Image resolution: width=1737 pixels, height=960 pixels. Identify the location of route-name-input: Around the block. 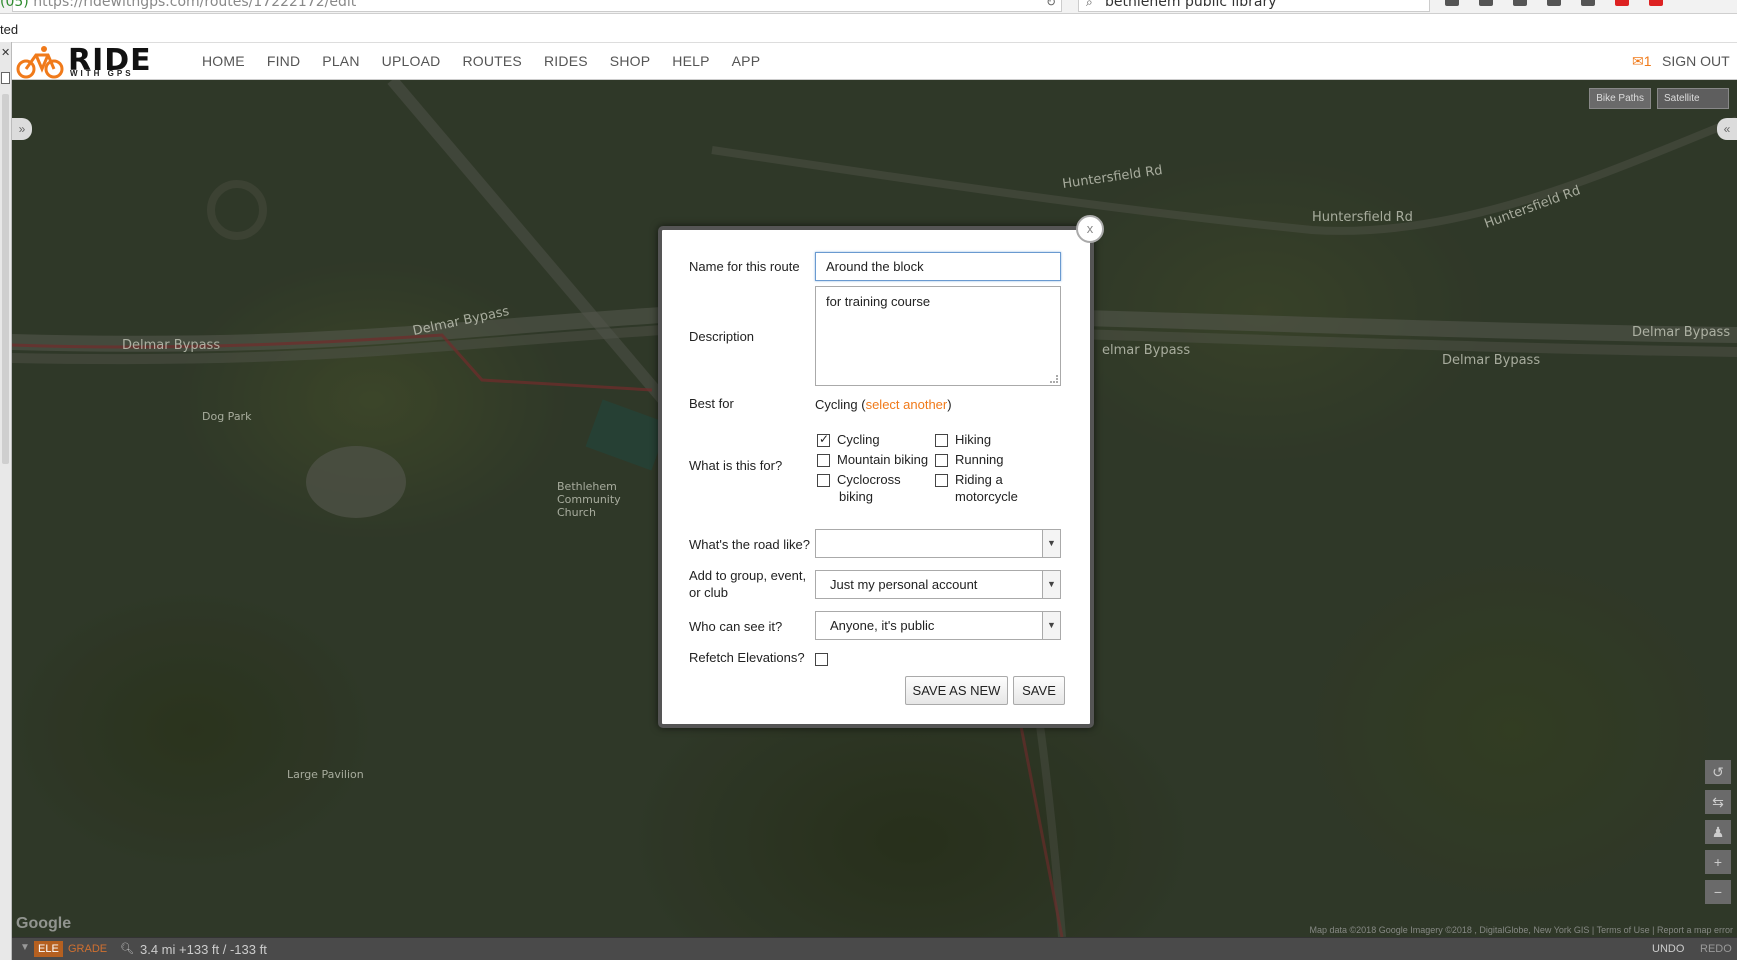
(938, 266).